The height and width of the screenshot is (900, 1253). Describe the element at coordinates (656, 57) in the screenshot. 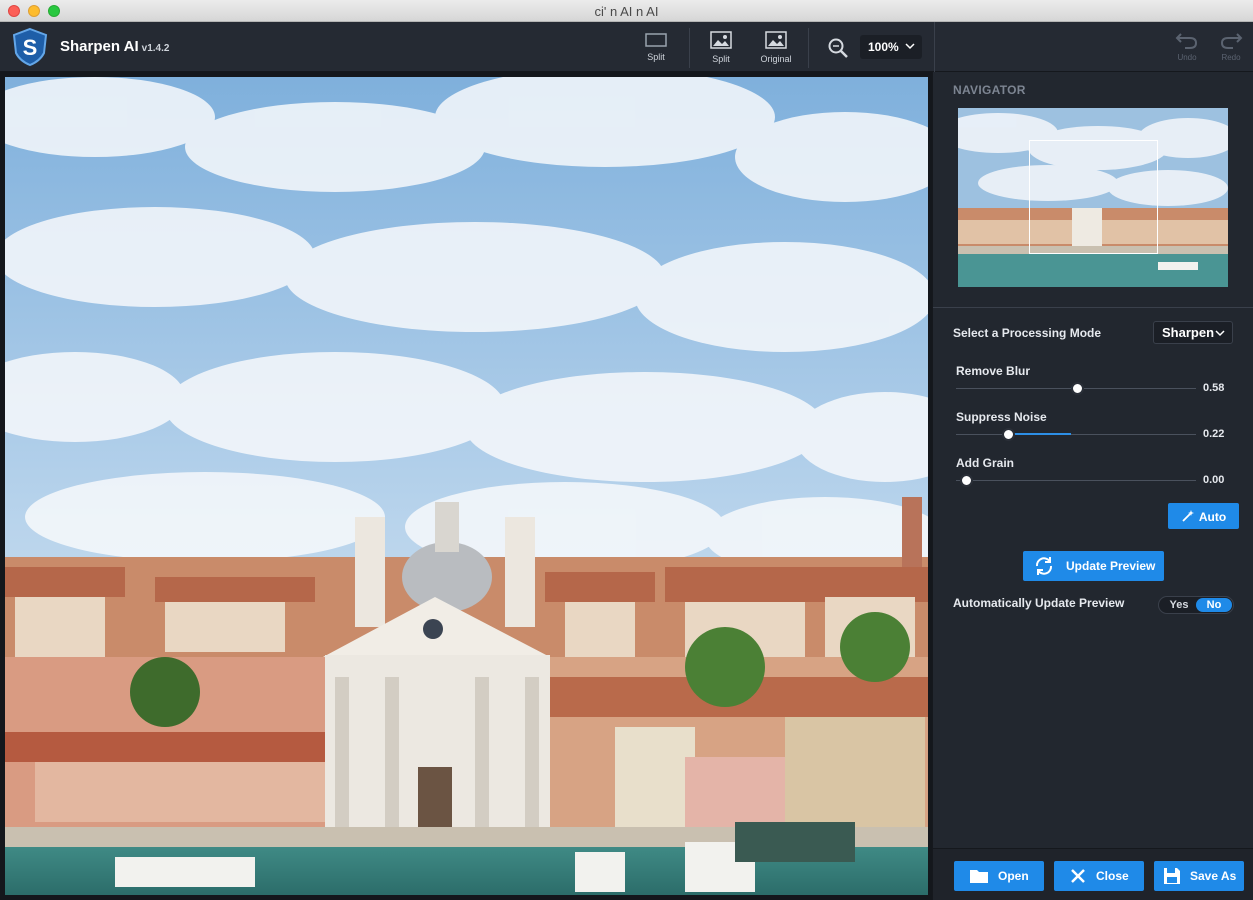

I see `split-top-label: Split` at that location.